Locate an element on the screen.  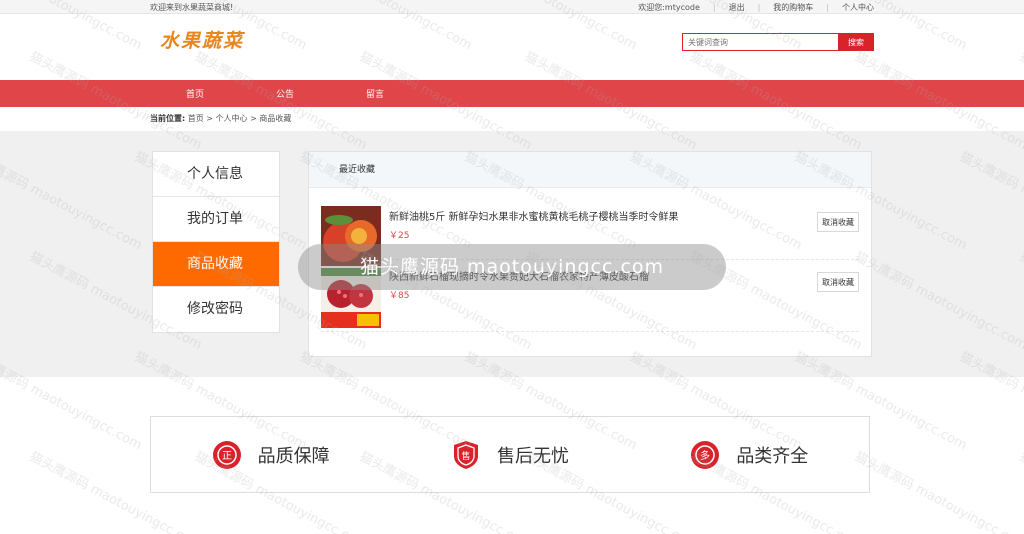
breadcrumb: 当前位置: 首页 > 个人中心 > 商品收藏 is located at coordinates (512, 119).